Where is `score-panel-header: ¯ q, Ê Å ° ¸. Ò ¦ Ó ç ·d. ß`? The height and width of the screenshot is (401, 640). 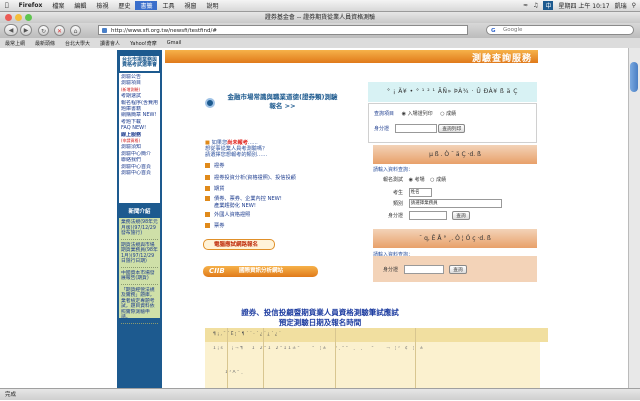 score-panel-header: ¯ q, Ê Å ° ¸. Ò ¦ Ó ç ·d. ß is located at coordinates (455, 238).